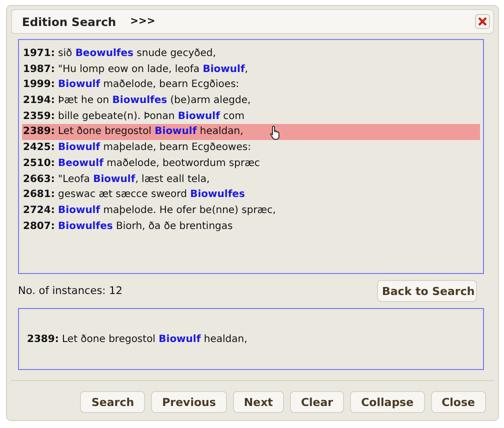 The image size is (504, 428). I want to click on hand-cursor-icon, so click(276, 132).